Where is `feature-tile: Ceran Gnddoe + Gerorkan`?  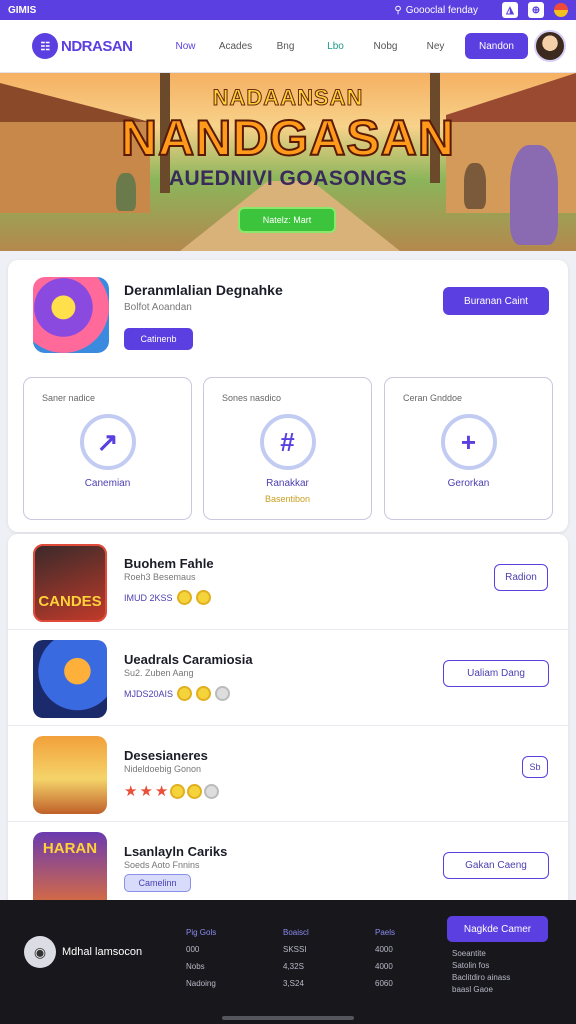
feature-tile: Ceran Gnddoe + Gerorkan is located at coordinates (468, 448).